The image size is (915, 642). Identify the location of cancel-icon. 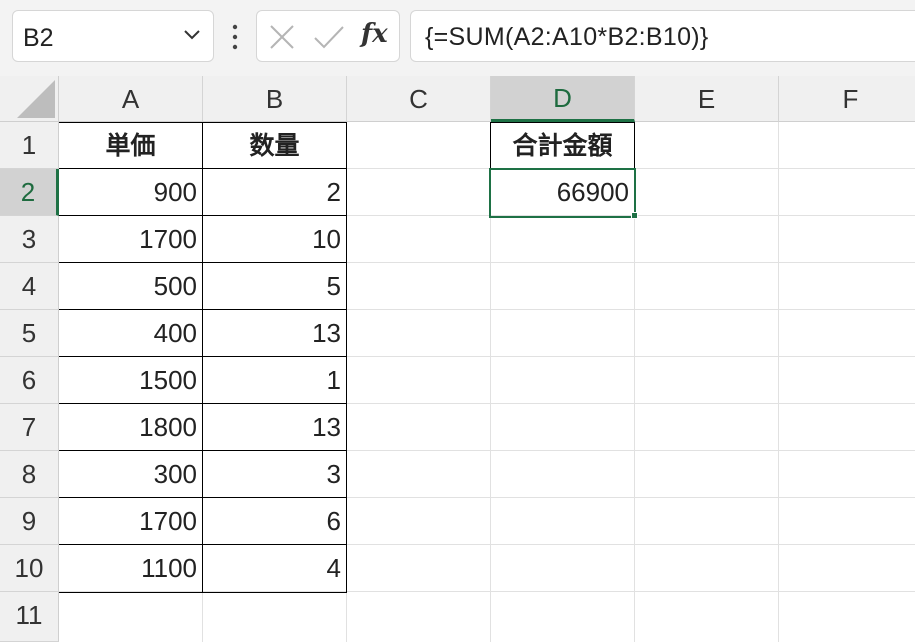
(282, 37).